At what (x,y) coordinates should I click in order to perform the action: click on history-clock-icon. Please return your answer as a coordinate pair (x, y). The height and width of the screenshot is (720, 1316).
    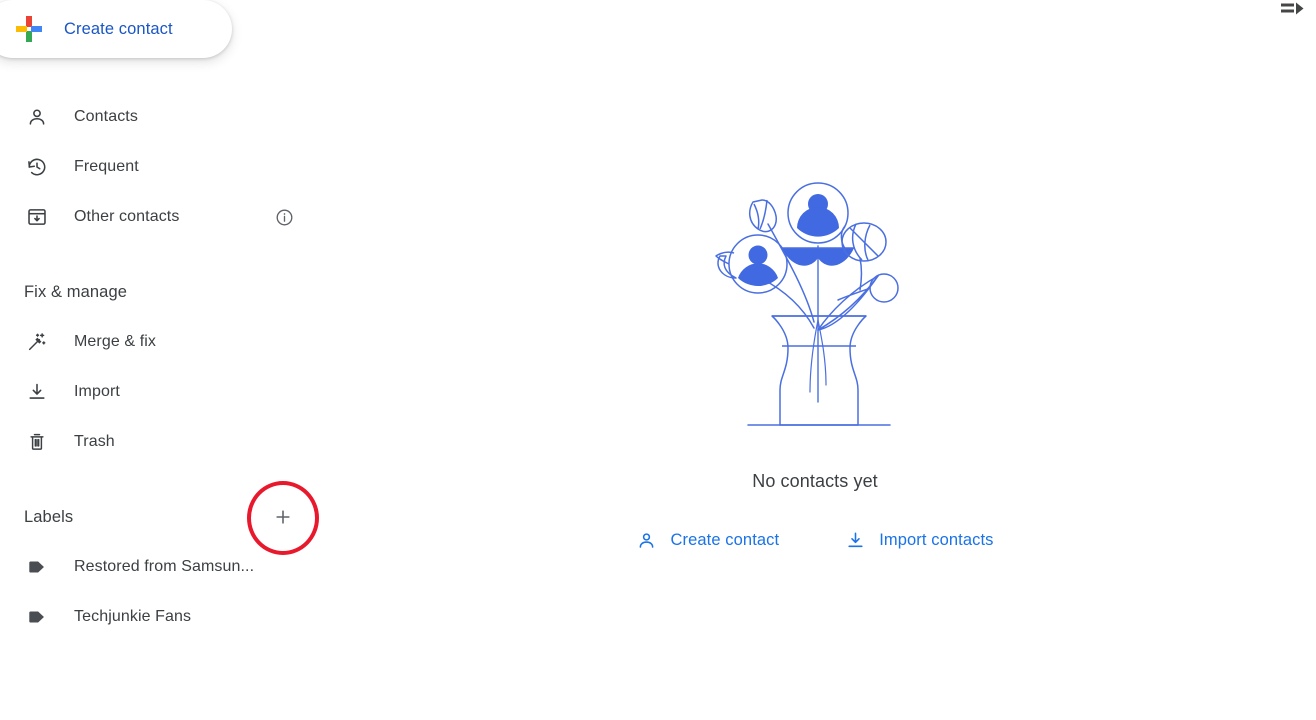
    Looking at the image, I should click on (37, 167).